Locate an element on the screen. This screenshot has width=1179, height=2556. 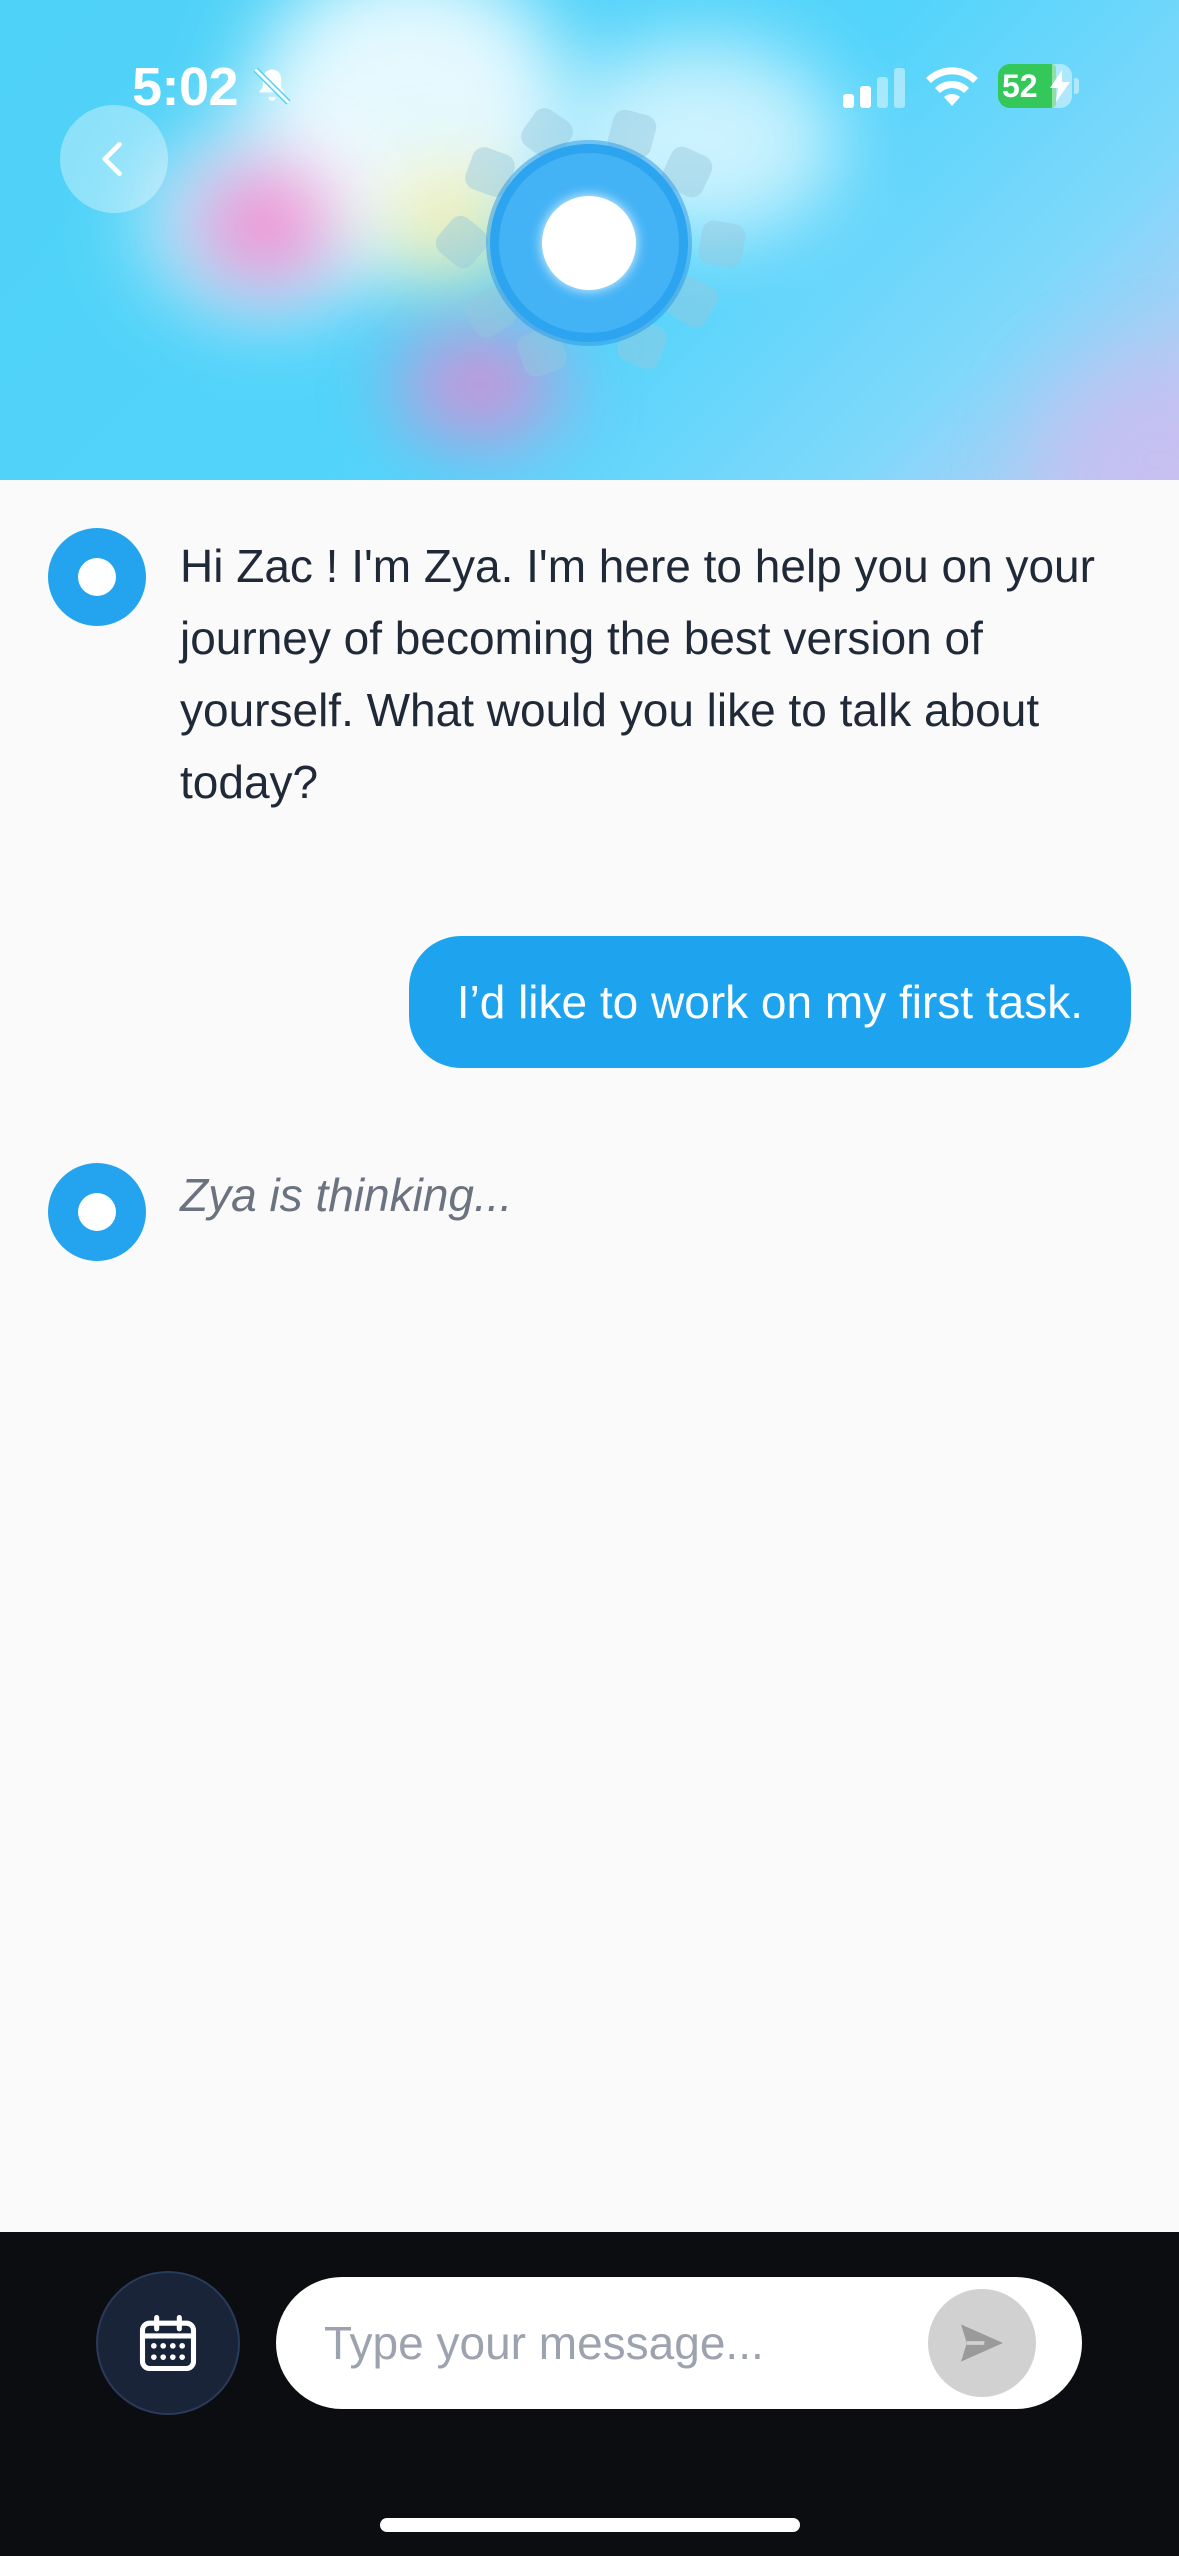
wifi-icon is located at coordinates (952, 86).